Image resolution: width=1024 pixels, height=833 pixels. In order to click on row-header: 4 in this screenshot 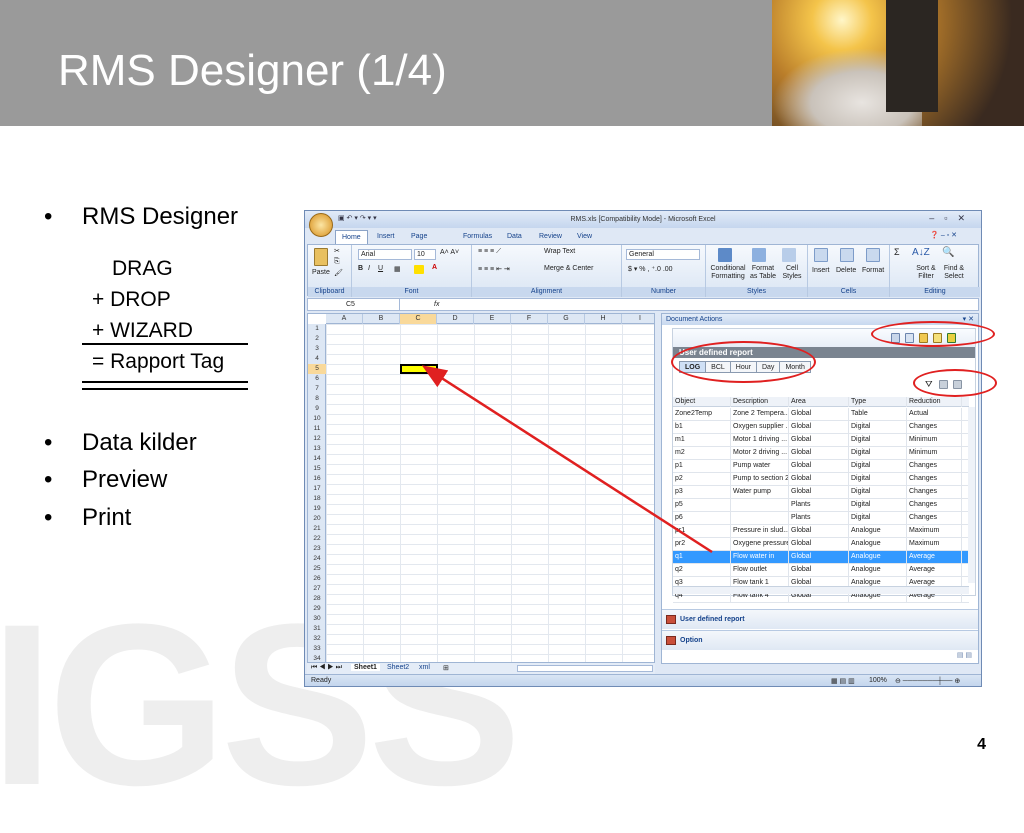, I will do `click(317, 359)`.